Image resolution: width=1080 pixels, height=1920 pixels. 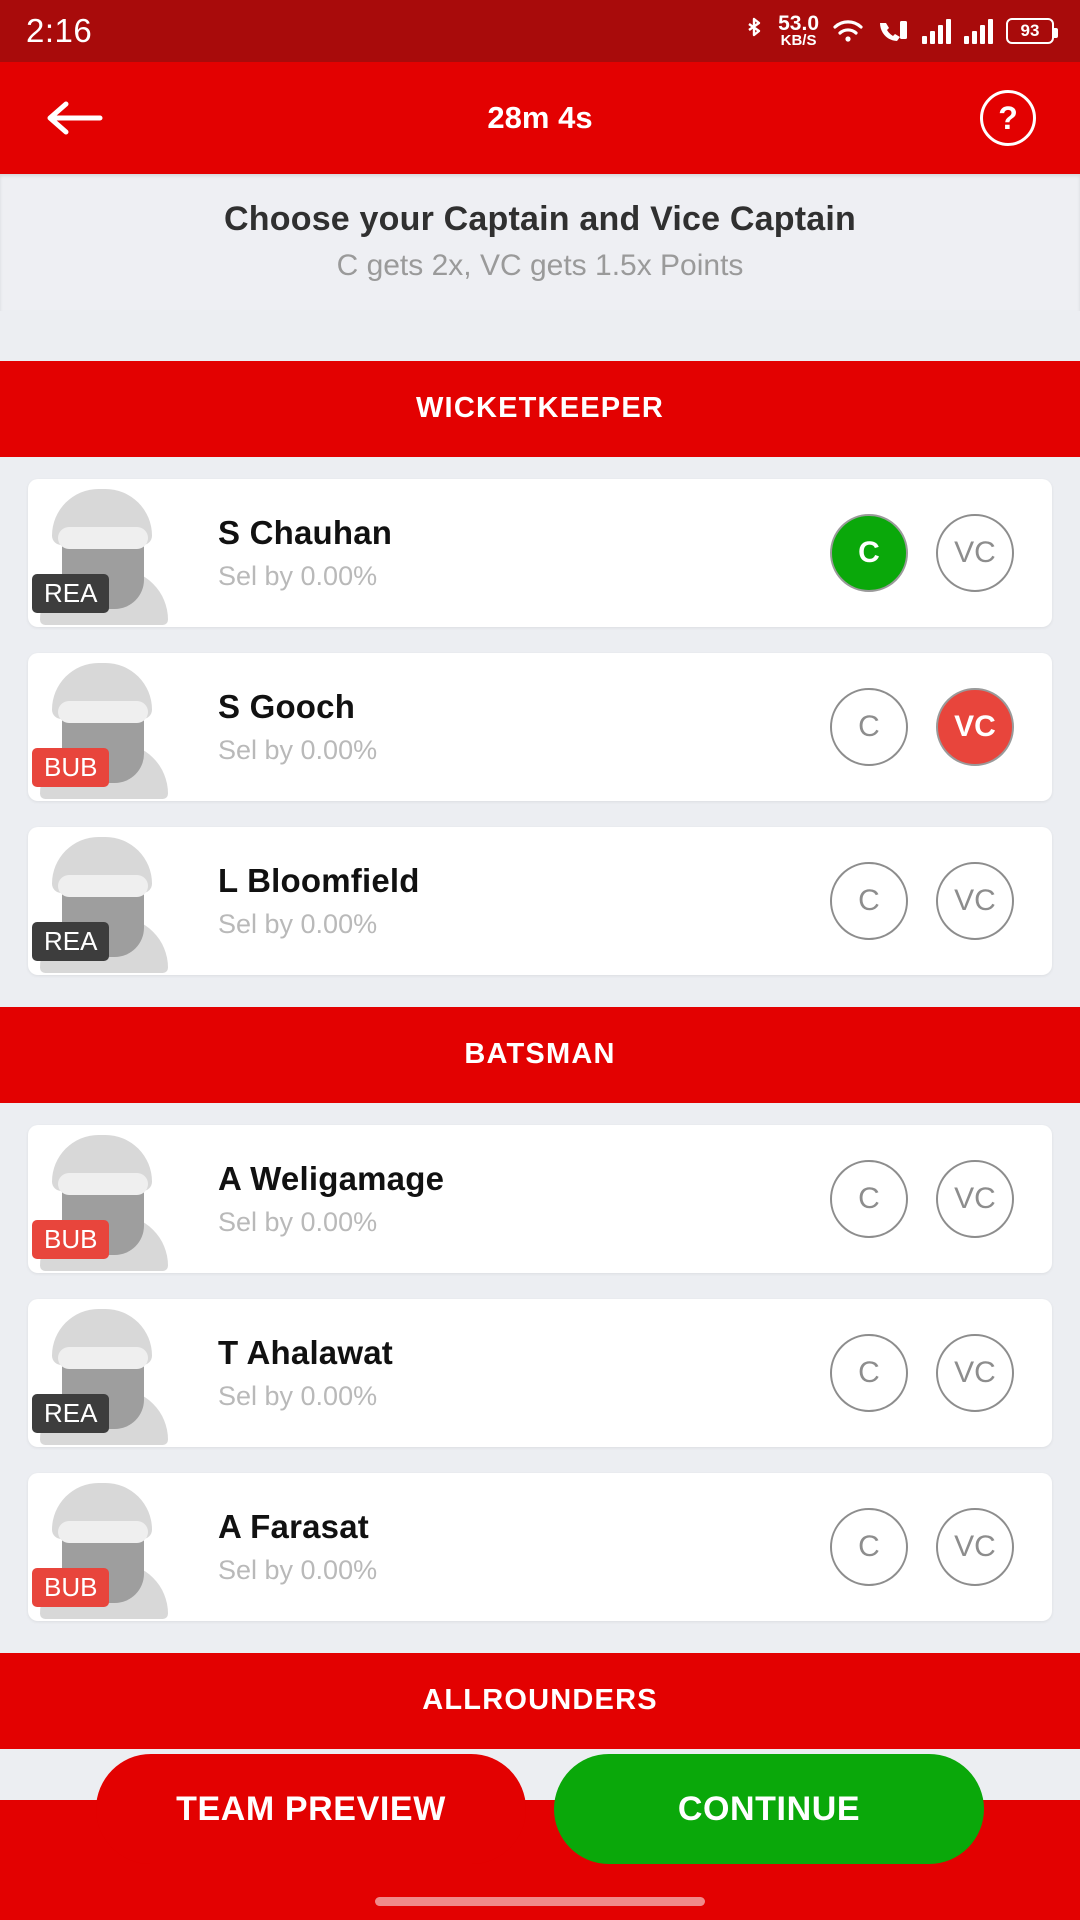 I want to click on section-header: ALLROUNDERS, so click(x=540, y=1701).